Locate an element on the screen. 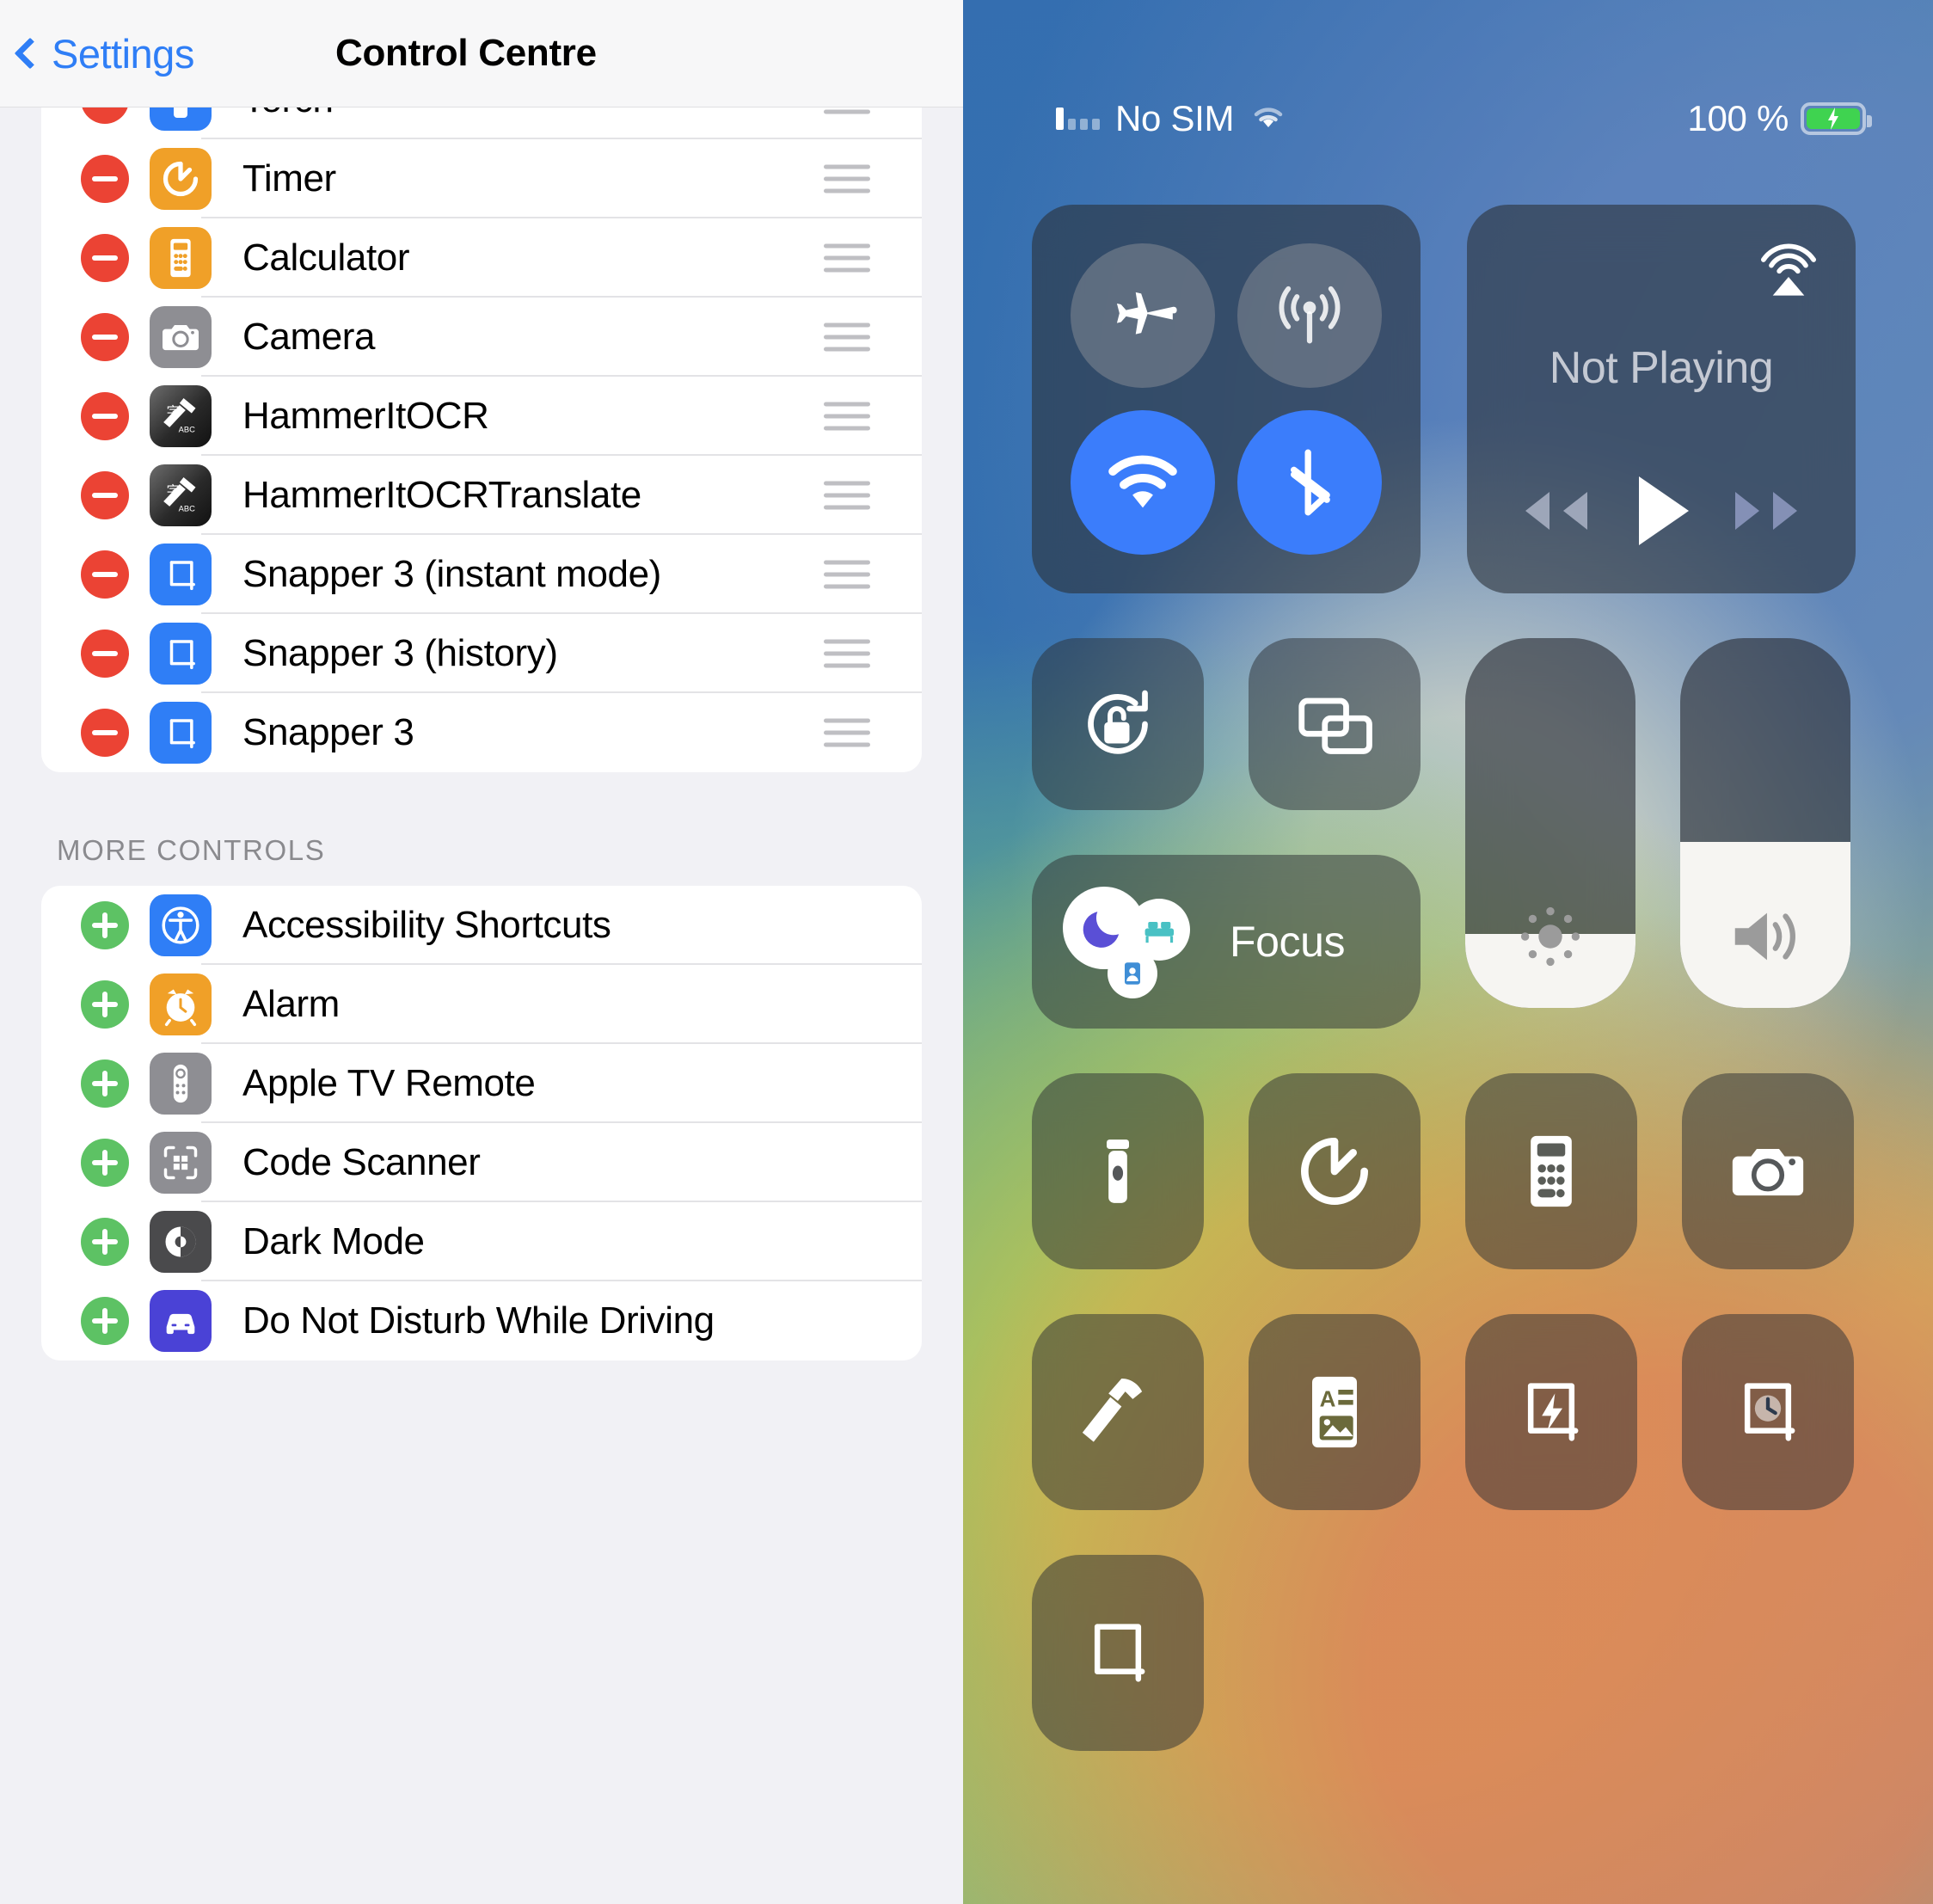  connectivity-module is located at coordinates (1226, 399).